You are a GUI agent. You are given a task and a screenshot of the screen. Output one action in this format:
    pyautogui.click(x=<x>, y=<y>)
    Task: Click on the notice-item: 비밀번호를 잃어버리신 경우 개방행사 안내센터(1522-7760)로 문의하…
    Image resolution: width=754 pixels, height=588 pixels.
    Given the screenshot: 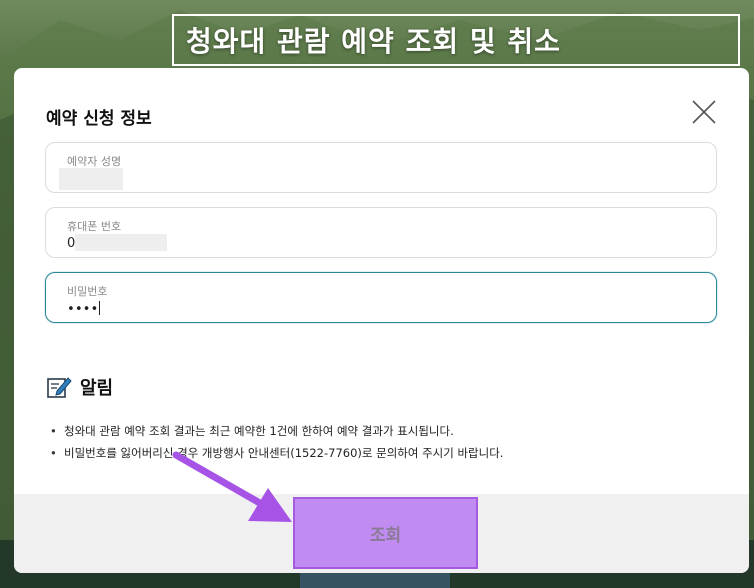 What is the action you would take?
    pyautogui.click(x=276, y=453)
    